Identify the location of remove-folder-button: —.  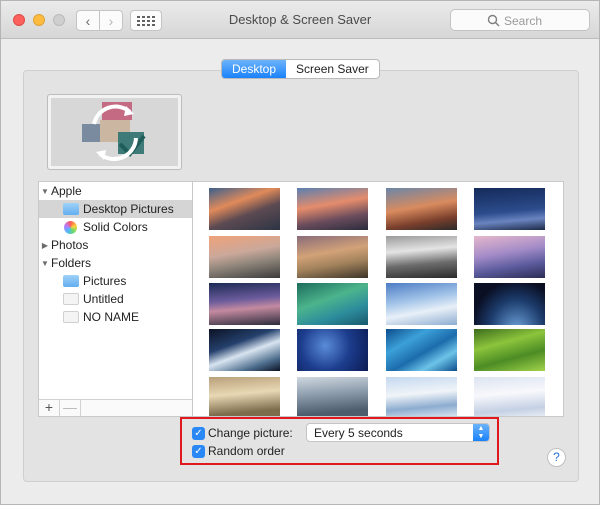
(70, 408).